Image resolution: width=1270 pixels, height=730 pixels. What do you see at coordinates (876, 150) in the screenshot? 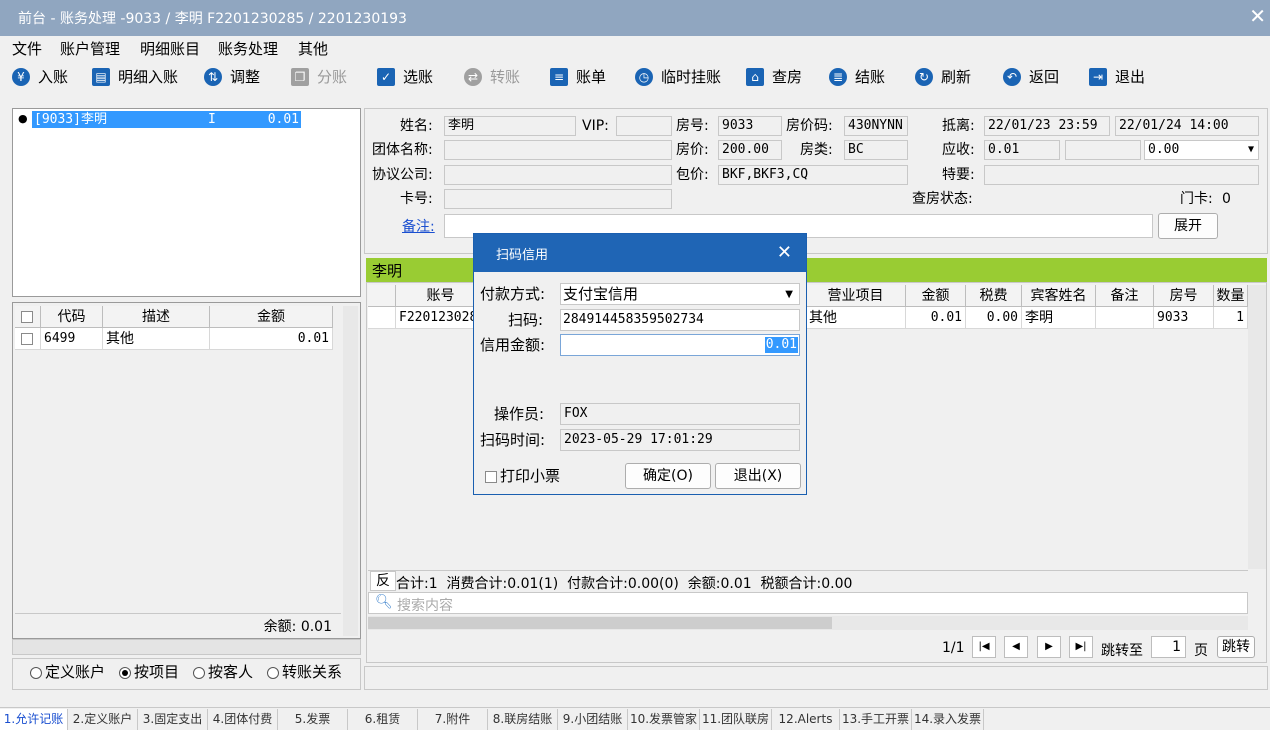
I see `roomtype-field: BC` at bounding box center [876, 150].